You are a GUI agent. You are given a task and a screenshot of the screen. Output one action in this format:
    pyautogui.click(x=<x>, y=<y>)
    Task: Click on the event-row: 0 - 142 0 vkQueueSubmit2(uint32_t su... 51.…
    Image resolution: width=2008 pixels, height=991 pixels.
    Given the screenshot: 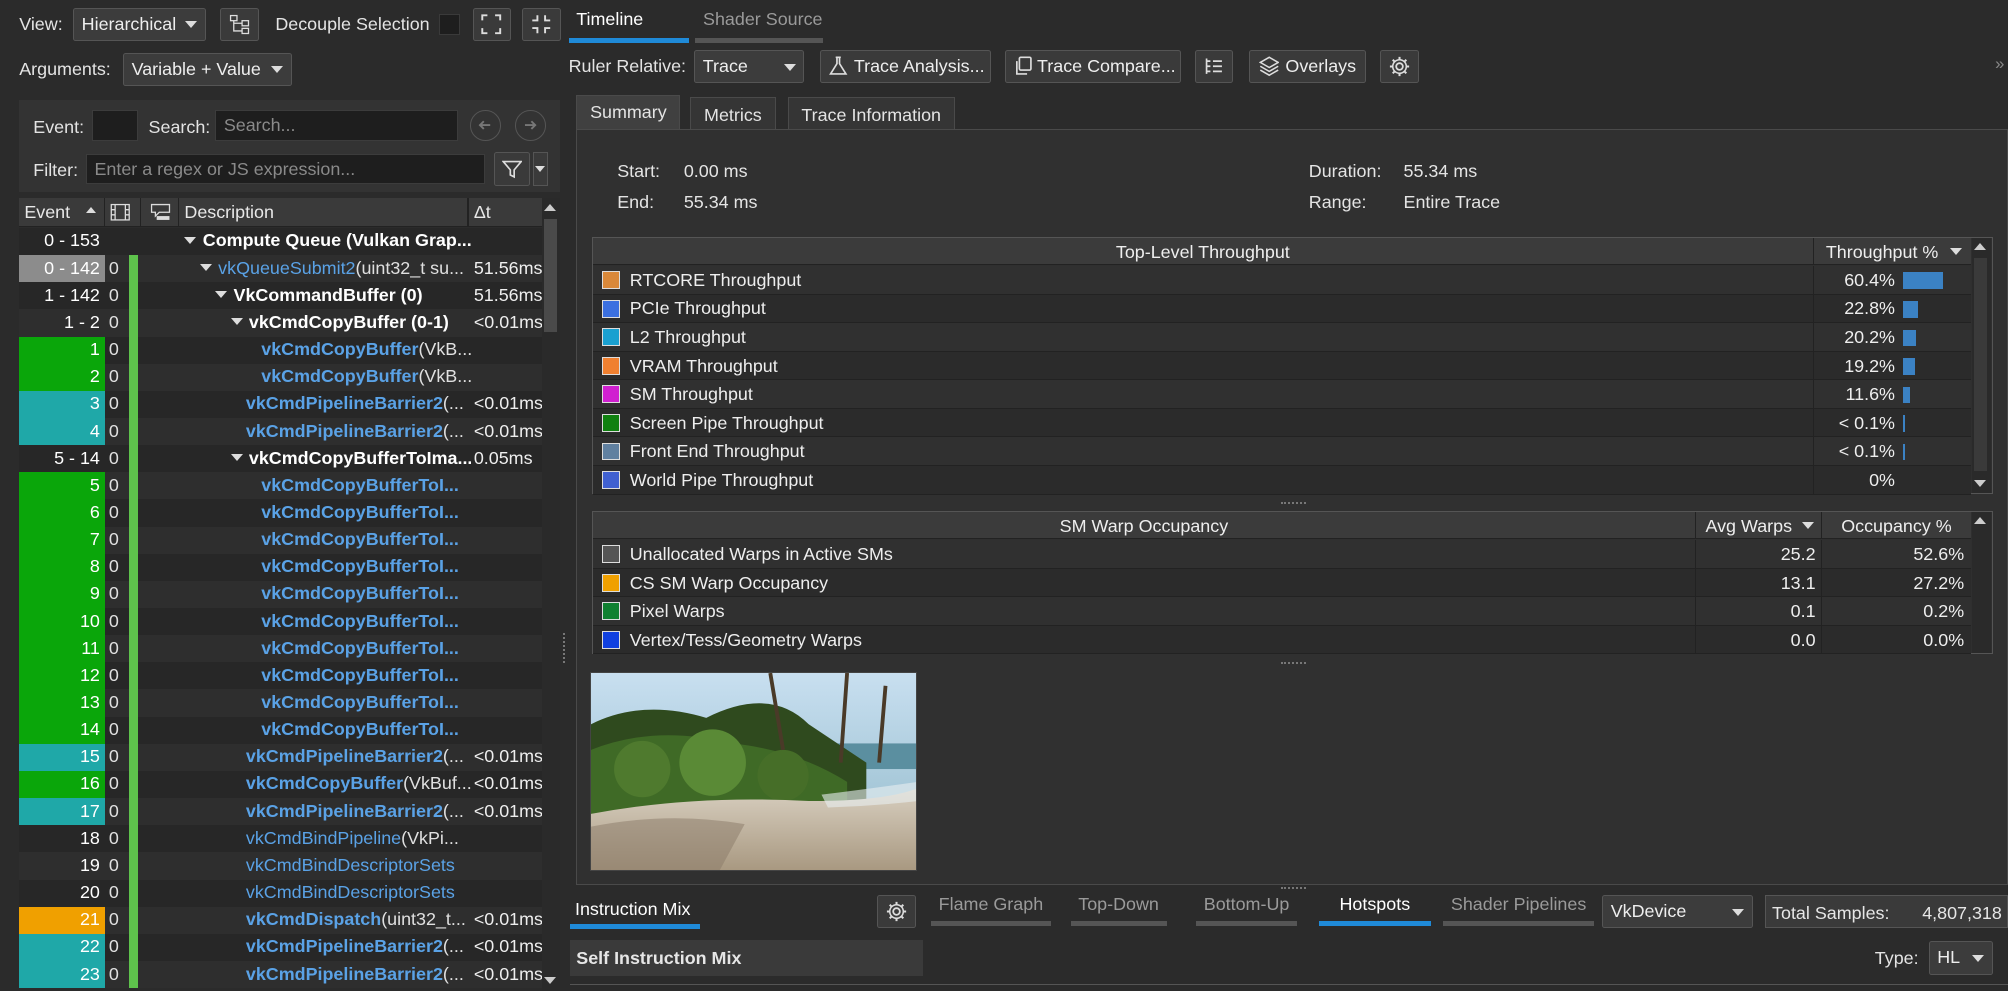 What is the action you would take?
    pyautogui.click(x=280, y=269)
    